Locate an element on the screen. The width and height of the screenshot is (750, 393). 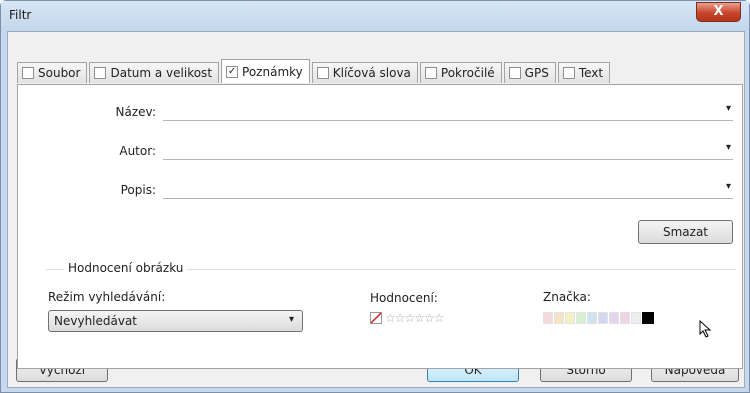
tab-label: Datum a velikost is located at coordinates (161, 73).